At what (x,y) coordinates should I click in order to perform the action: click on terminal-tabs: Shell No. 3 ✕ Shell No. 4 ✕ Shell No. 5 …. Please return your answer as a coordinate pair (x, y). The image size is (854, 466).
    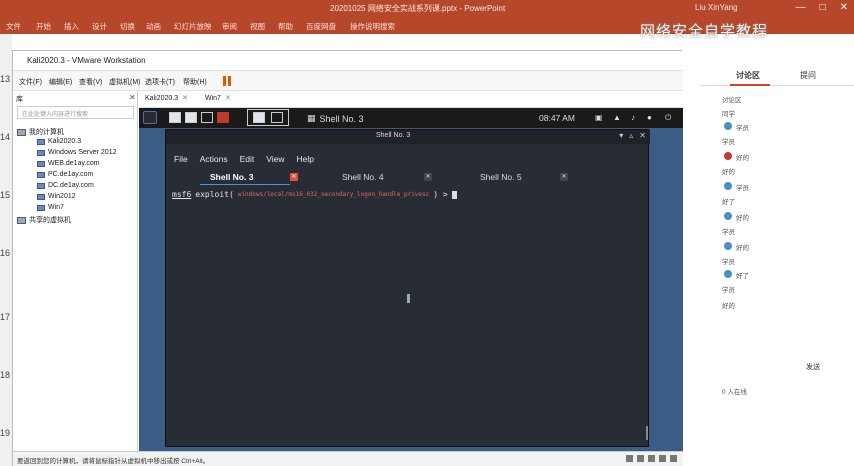
    Looking at the image, I should click on (408, 177).